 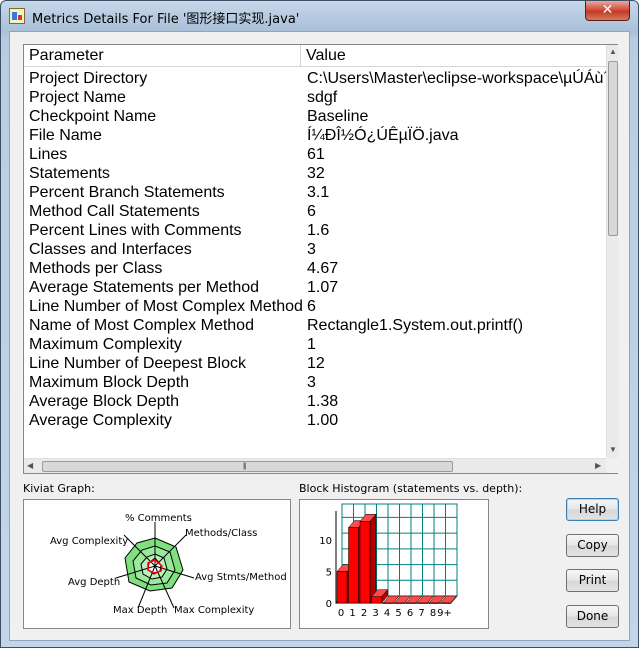 I want to click on scrollbar-corner, so click(x=612, y=465).